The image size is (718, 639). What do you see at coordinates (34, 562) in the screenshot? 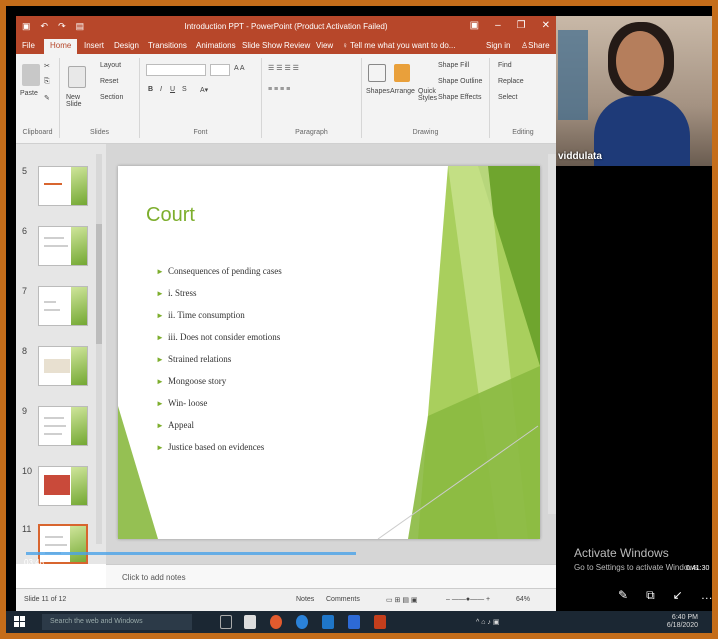
I see `video-elapsed-time: 03:48` at bounding box center [34, 562].